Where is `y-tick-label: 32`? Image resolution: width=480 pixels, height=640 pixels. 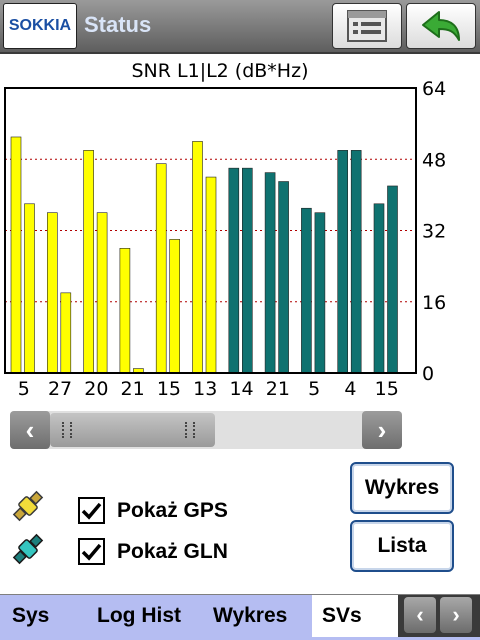
y-tick-label: 32 is located at coordinates (434, 232).